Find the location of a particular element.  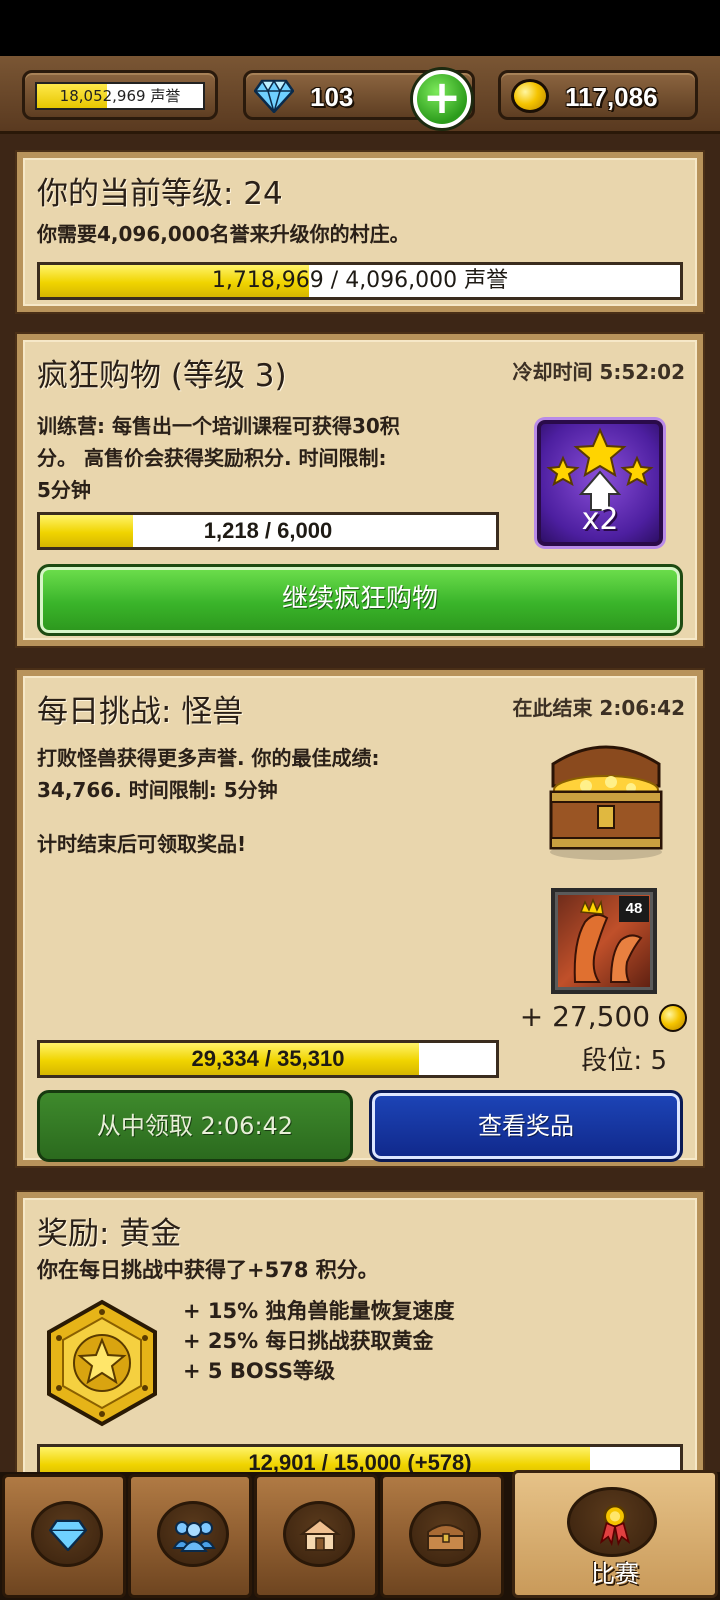

nav-tab-village is located at coordinates (316, 1536).